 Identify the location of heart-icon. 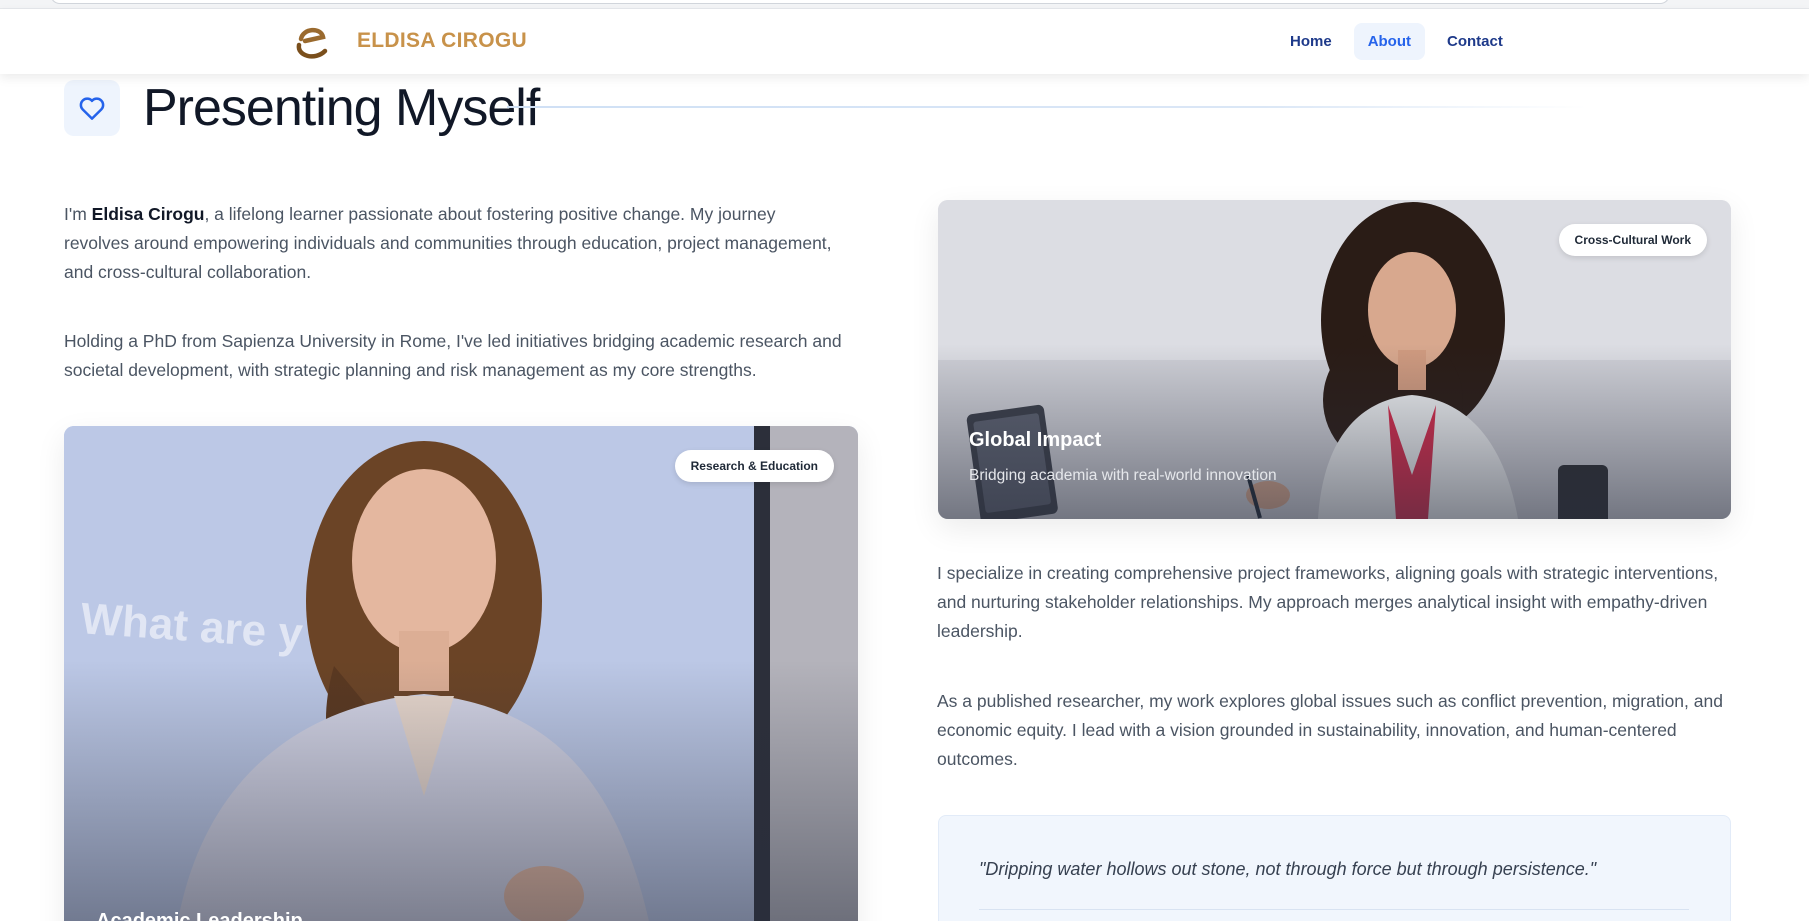
(92, 108).